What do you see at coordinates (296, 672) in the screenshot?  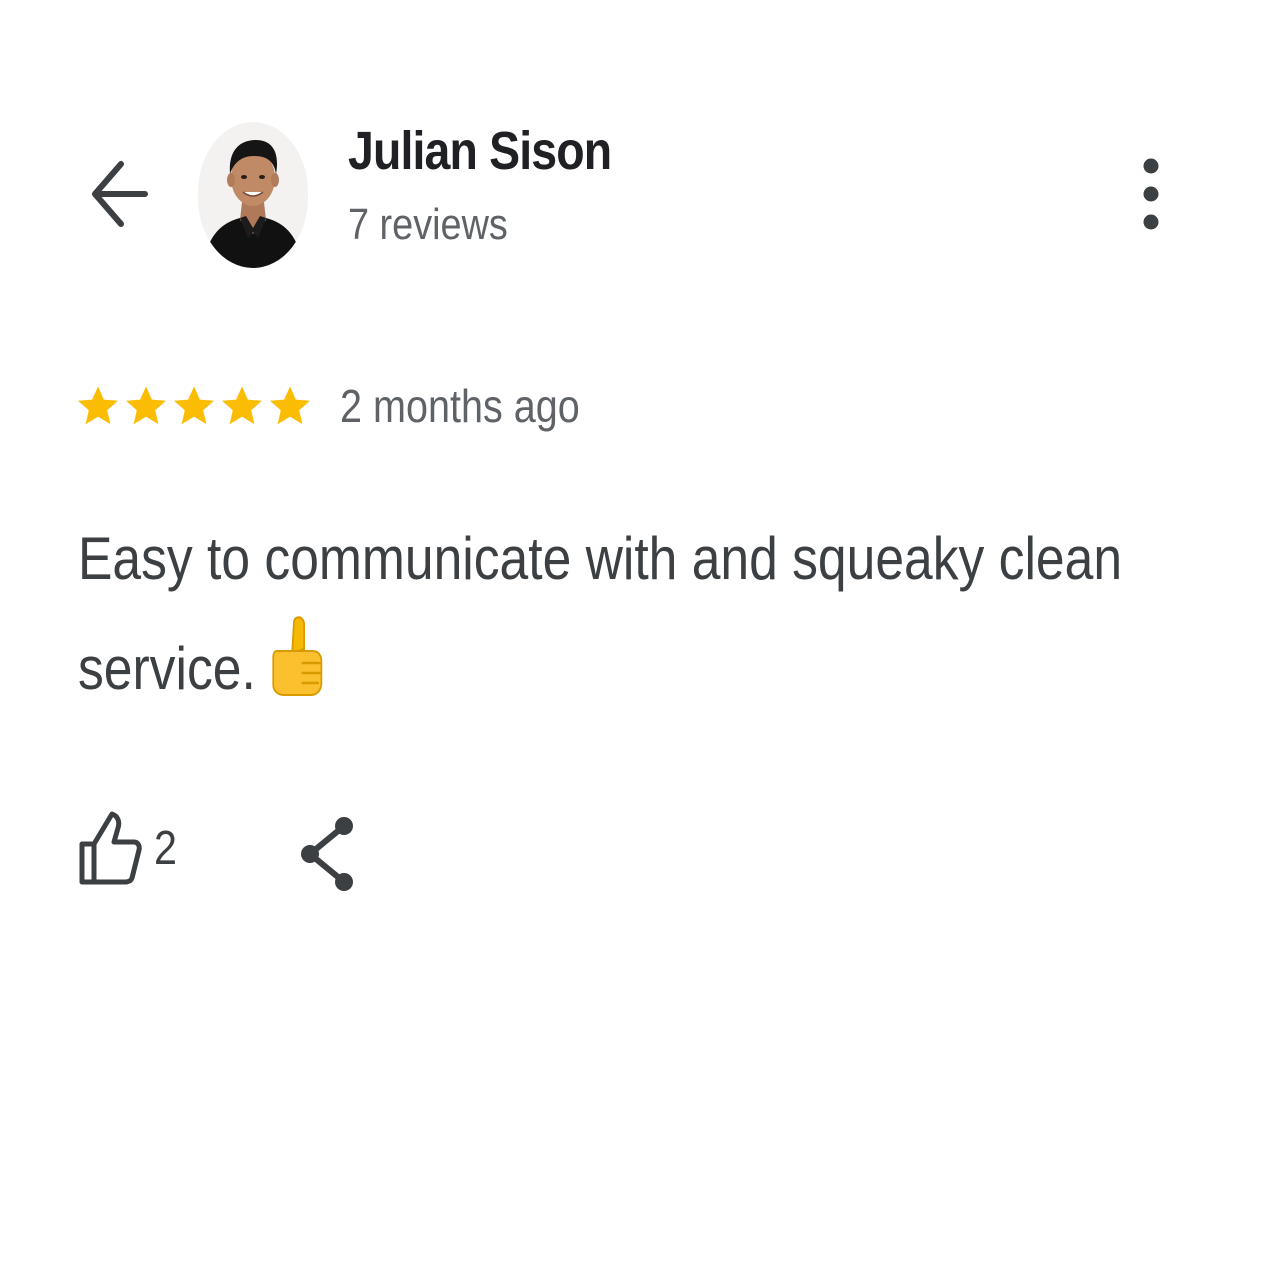 I see `thumbs-up-emoji-icon` at bounding box center [296, 672].